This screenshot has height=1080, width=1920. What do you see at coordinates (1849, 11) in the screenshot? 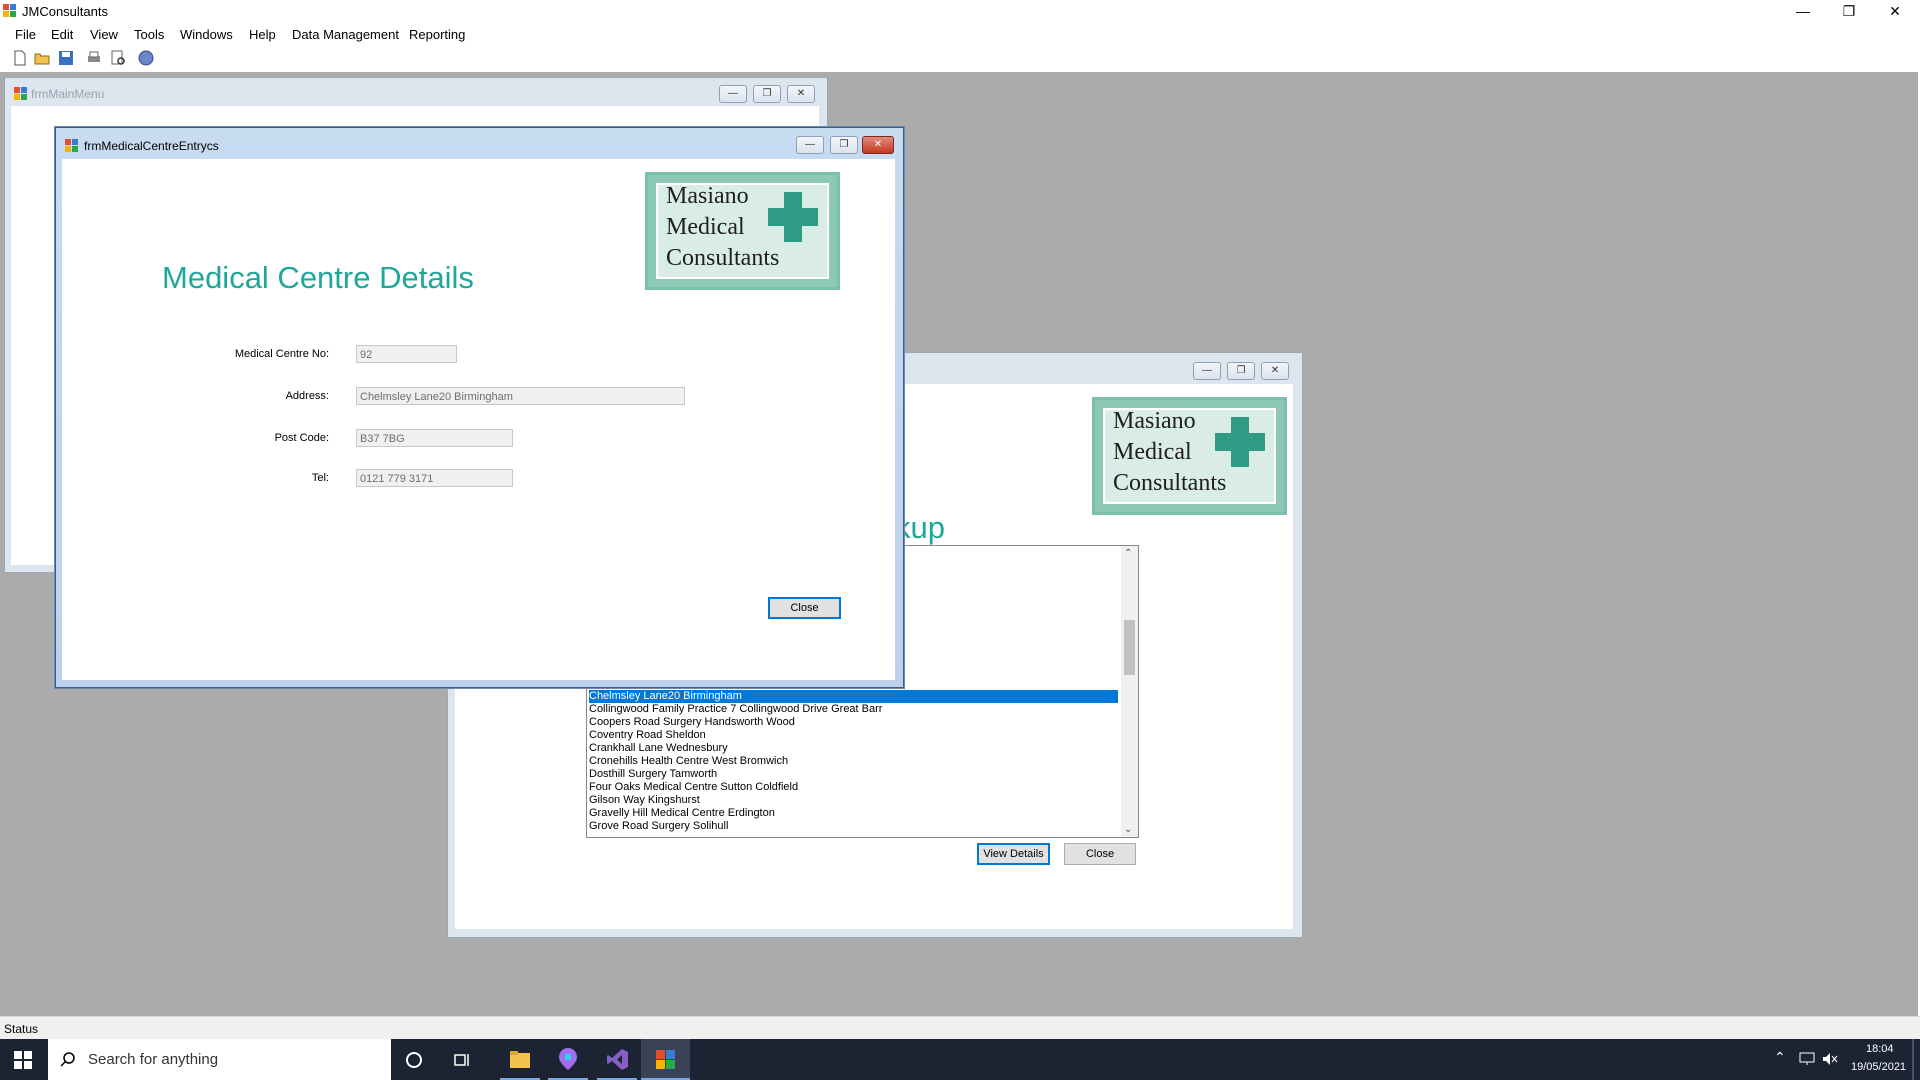
I see `app-restore-button: ❐` at bounding box center [1849, 11].